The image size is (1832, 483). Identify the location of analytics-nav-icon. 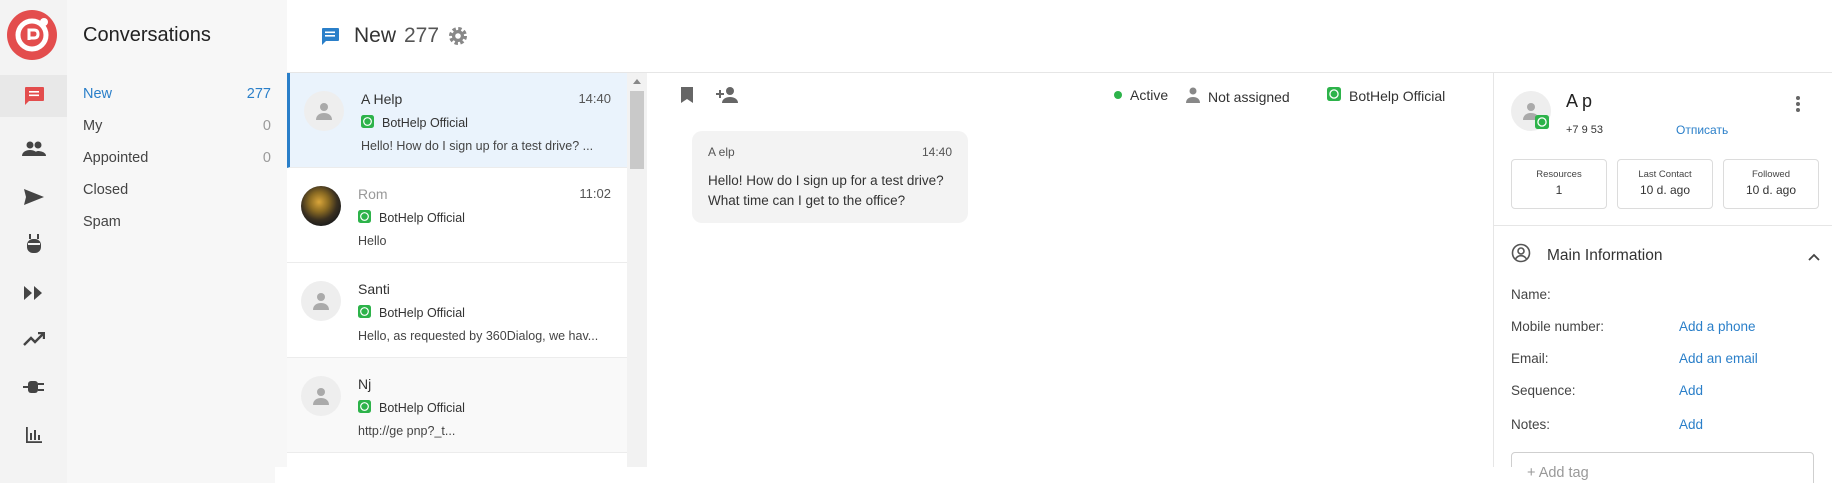
(33, 339).